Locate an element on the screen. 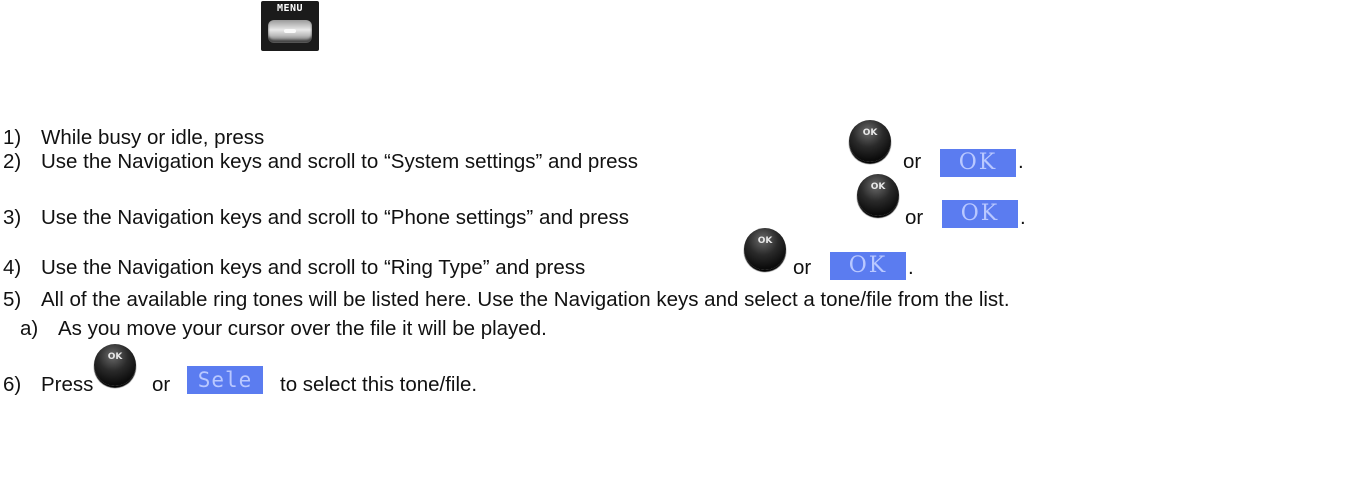 Image resolution: width=1347 pixels, height=483 pixels. menu-key-icon: MENU is located at coordinates (290, 26).